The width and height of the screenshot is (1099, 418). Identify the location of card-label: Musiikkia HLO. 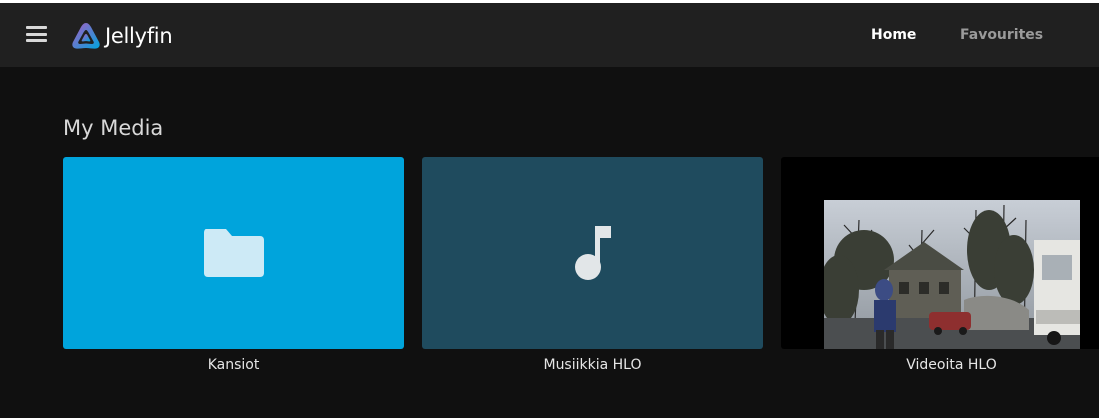
(592, 365).